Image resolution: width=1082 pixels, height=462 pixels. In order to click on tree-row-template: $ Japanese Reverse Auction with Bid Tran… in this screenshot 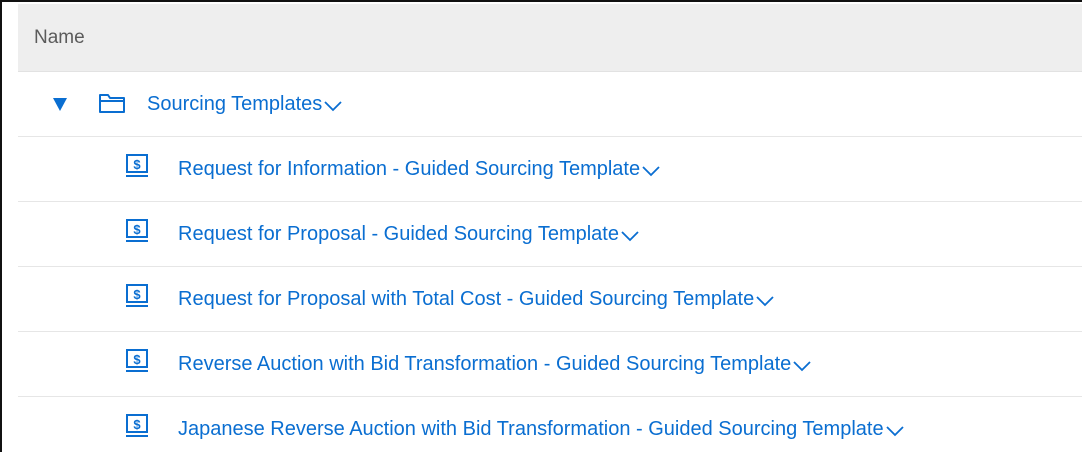, I will do `click(550, 429)`.